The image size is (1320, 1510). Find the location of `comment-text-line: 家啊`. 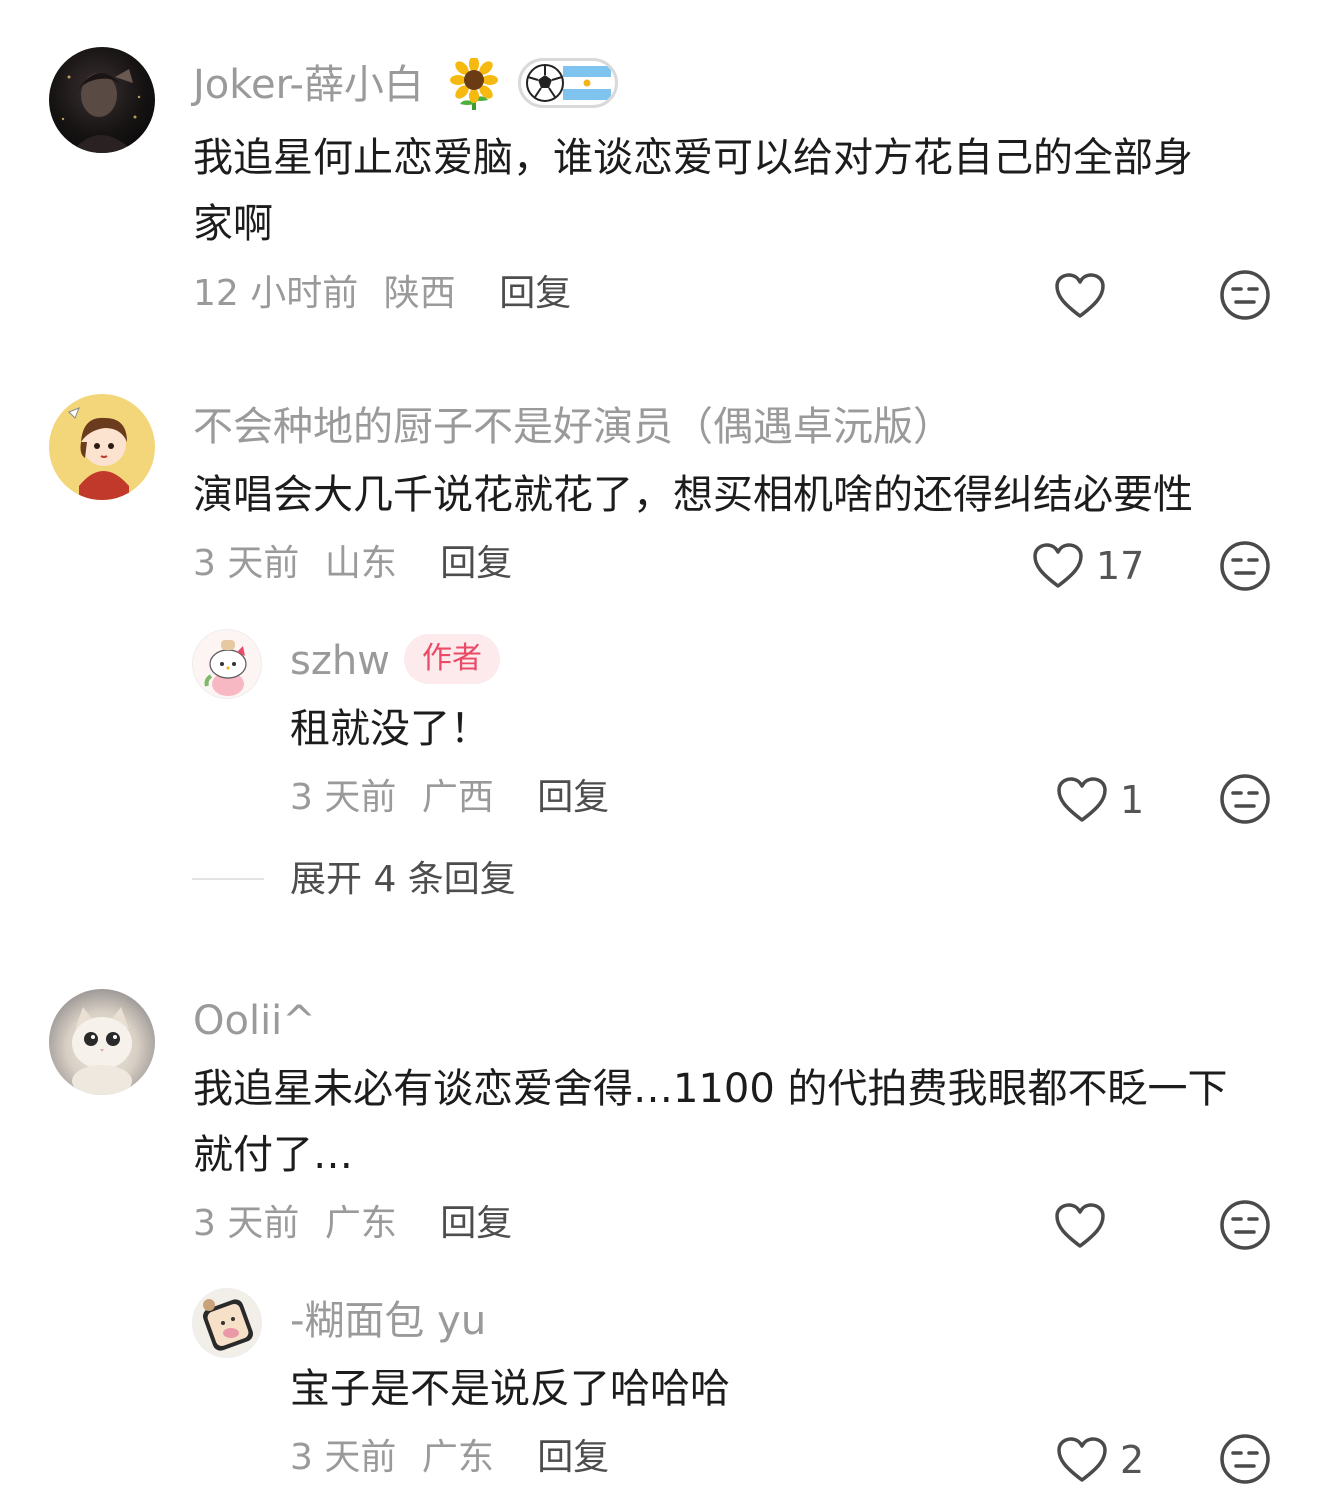

comment-text-line: 家啊 is located at coordinates (233, 224).